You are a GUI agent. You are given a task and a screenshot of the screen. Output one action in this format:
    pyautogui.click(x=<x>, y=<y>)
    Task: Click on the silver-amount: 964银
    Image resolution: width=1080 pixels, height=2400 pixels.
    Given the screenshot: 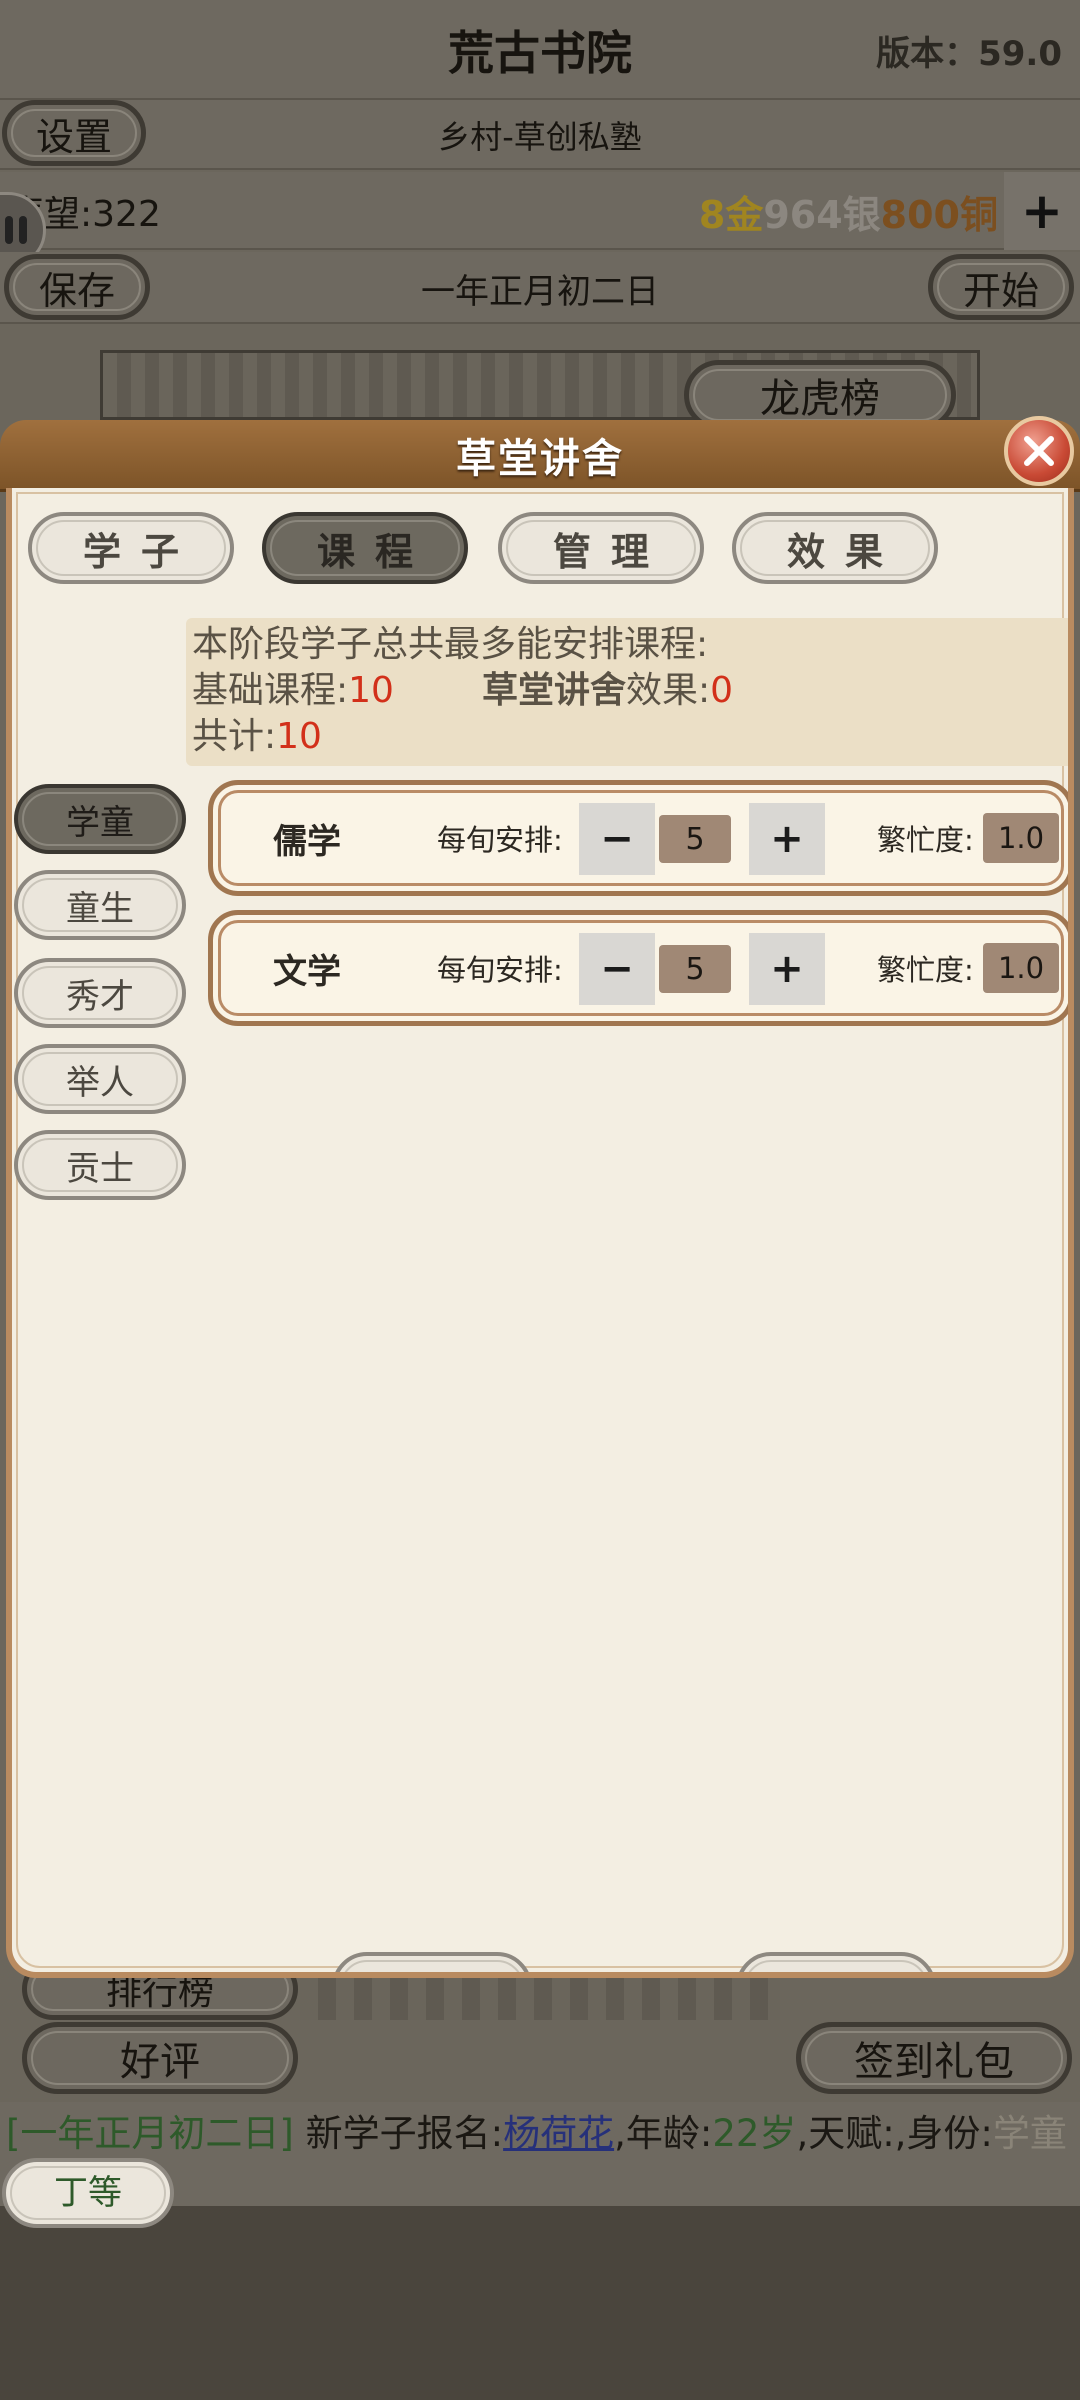 What is the action you would take?
    pyautogui.click(x=822, y=214)
    